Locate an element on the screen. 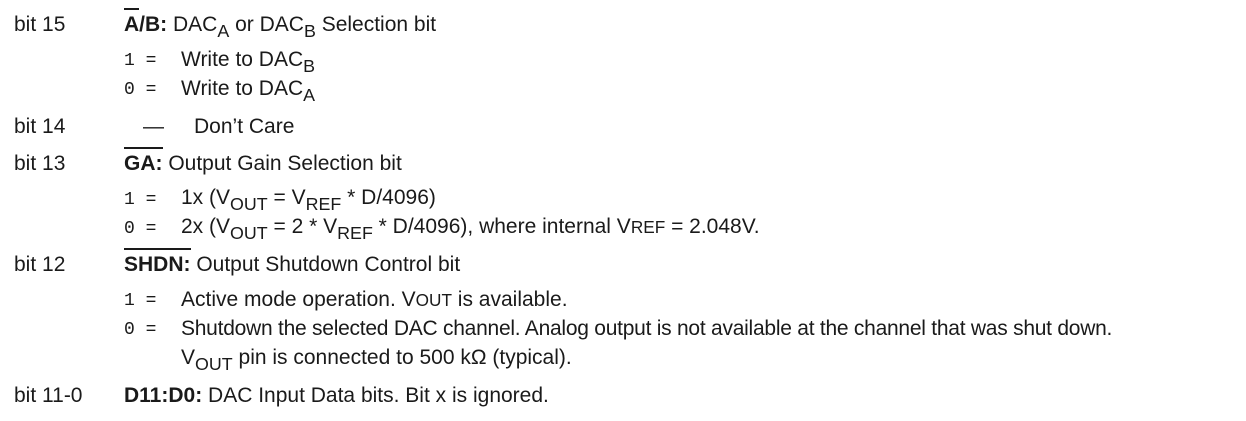 The height and width of the screenshot is (421, 1246). bit13-label: bit 13 is located at coordinates (40, 163).